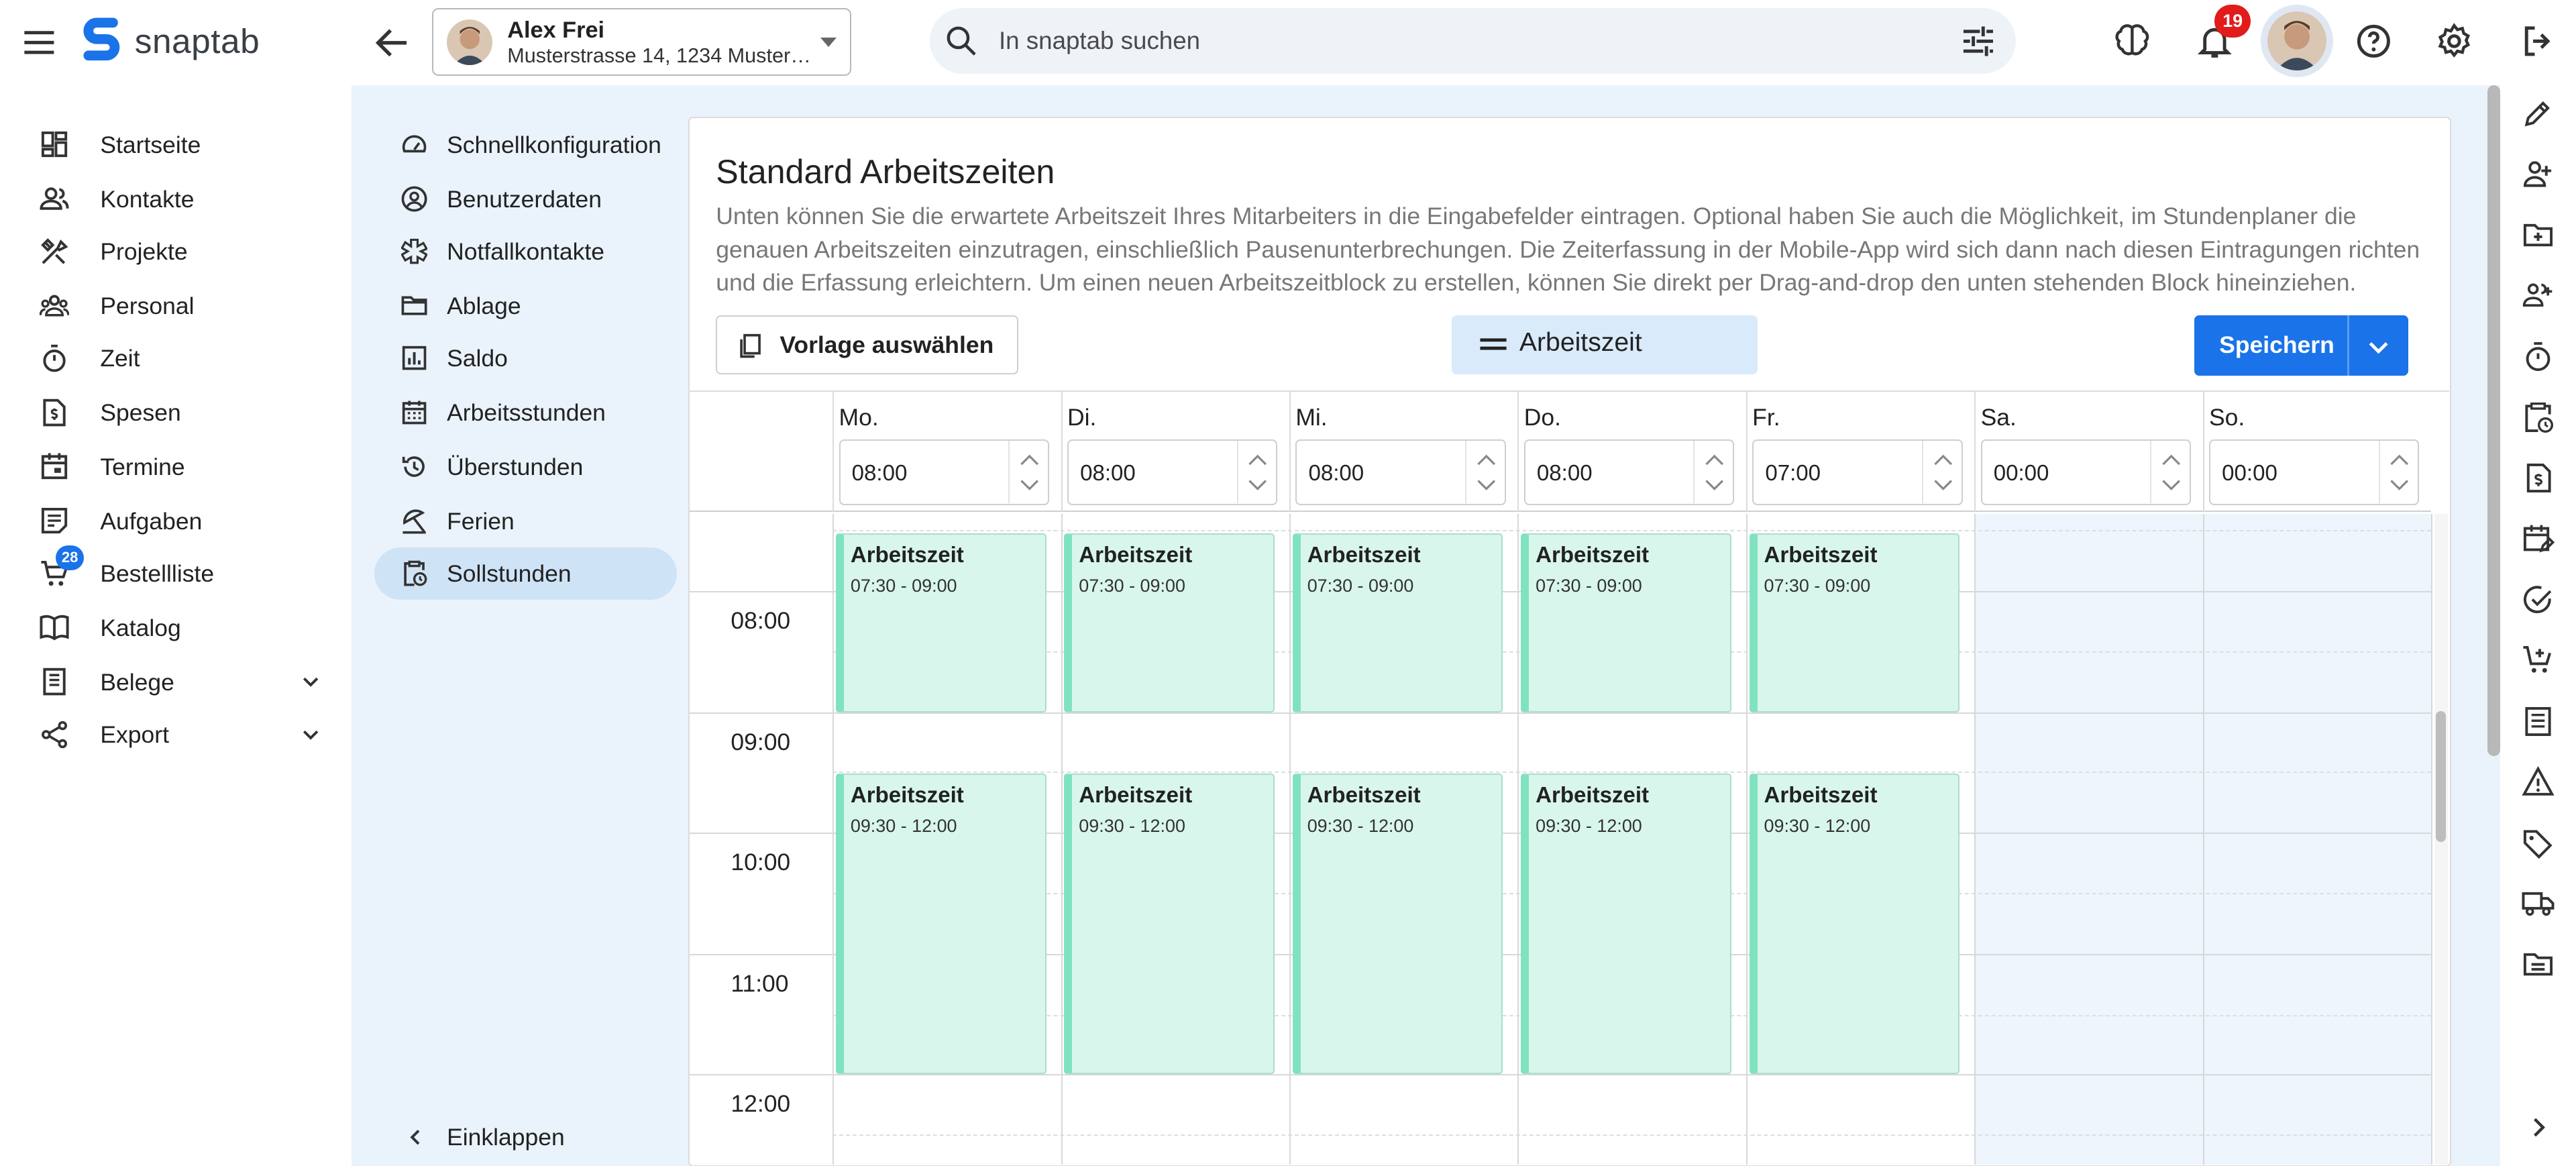 The width and height of the screenshot is (2576, 1166). Describe the element at coordinates (2538, 295) in the screenshot. I see `add-group-icon` at that location.